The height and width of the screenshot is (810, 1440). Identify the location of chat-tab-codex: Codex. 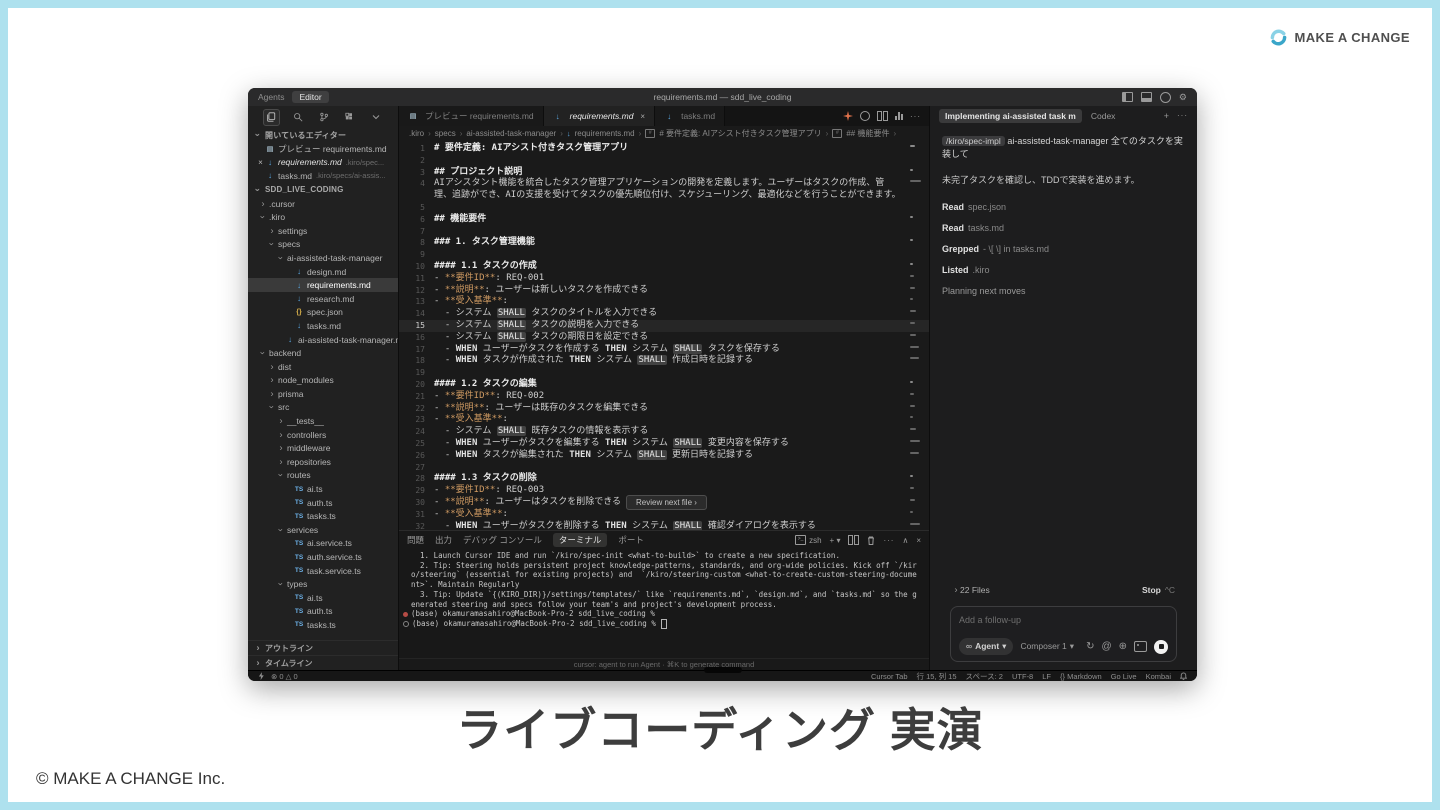
(1103, 116).